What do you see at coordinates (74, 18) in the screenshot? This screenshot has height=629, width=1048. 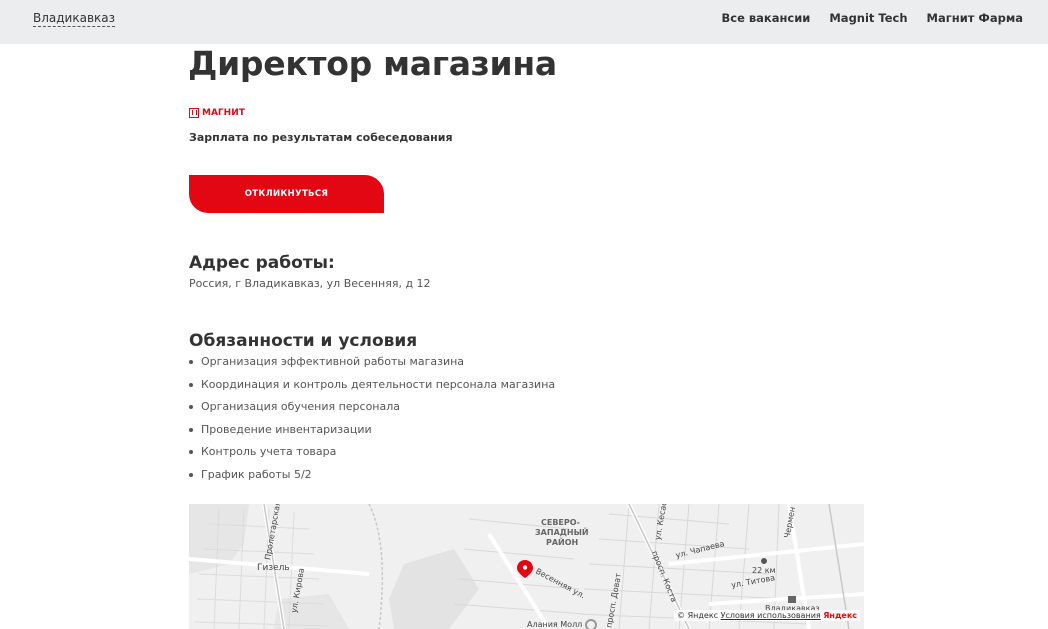 I see `city-selector: Владикавказ` at bounding box center [74, 18].